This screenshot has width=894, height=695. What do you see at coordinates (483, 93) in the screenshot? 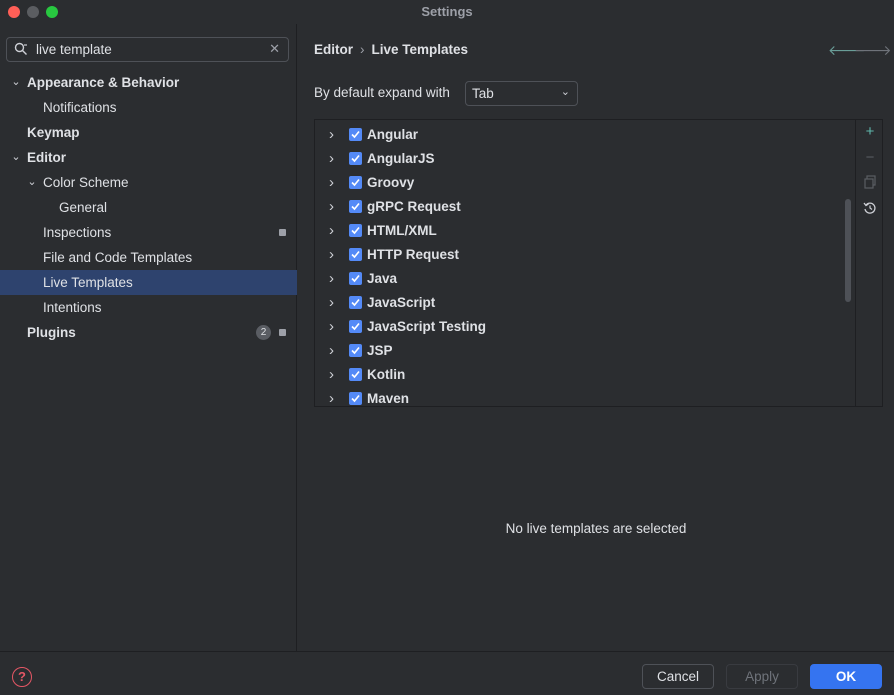
I see `expand-with-value: Tab` at bounding box center [483, 93].